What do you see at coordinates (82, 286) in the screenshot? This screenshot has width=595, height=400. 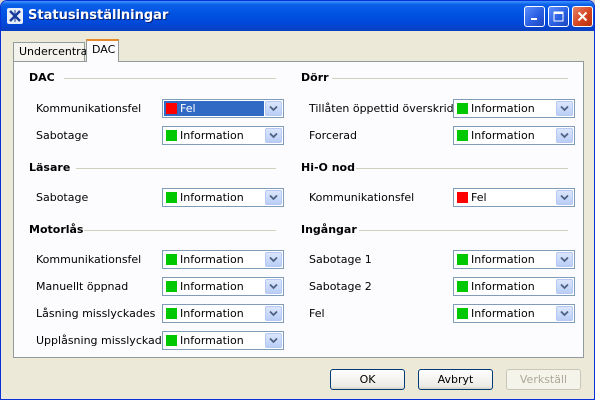 I see `setting-label: Manuellt öppnad` at bounding box center [82, 286].